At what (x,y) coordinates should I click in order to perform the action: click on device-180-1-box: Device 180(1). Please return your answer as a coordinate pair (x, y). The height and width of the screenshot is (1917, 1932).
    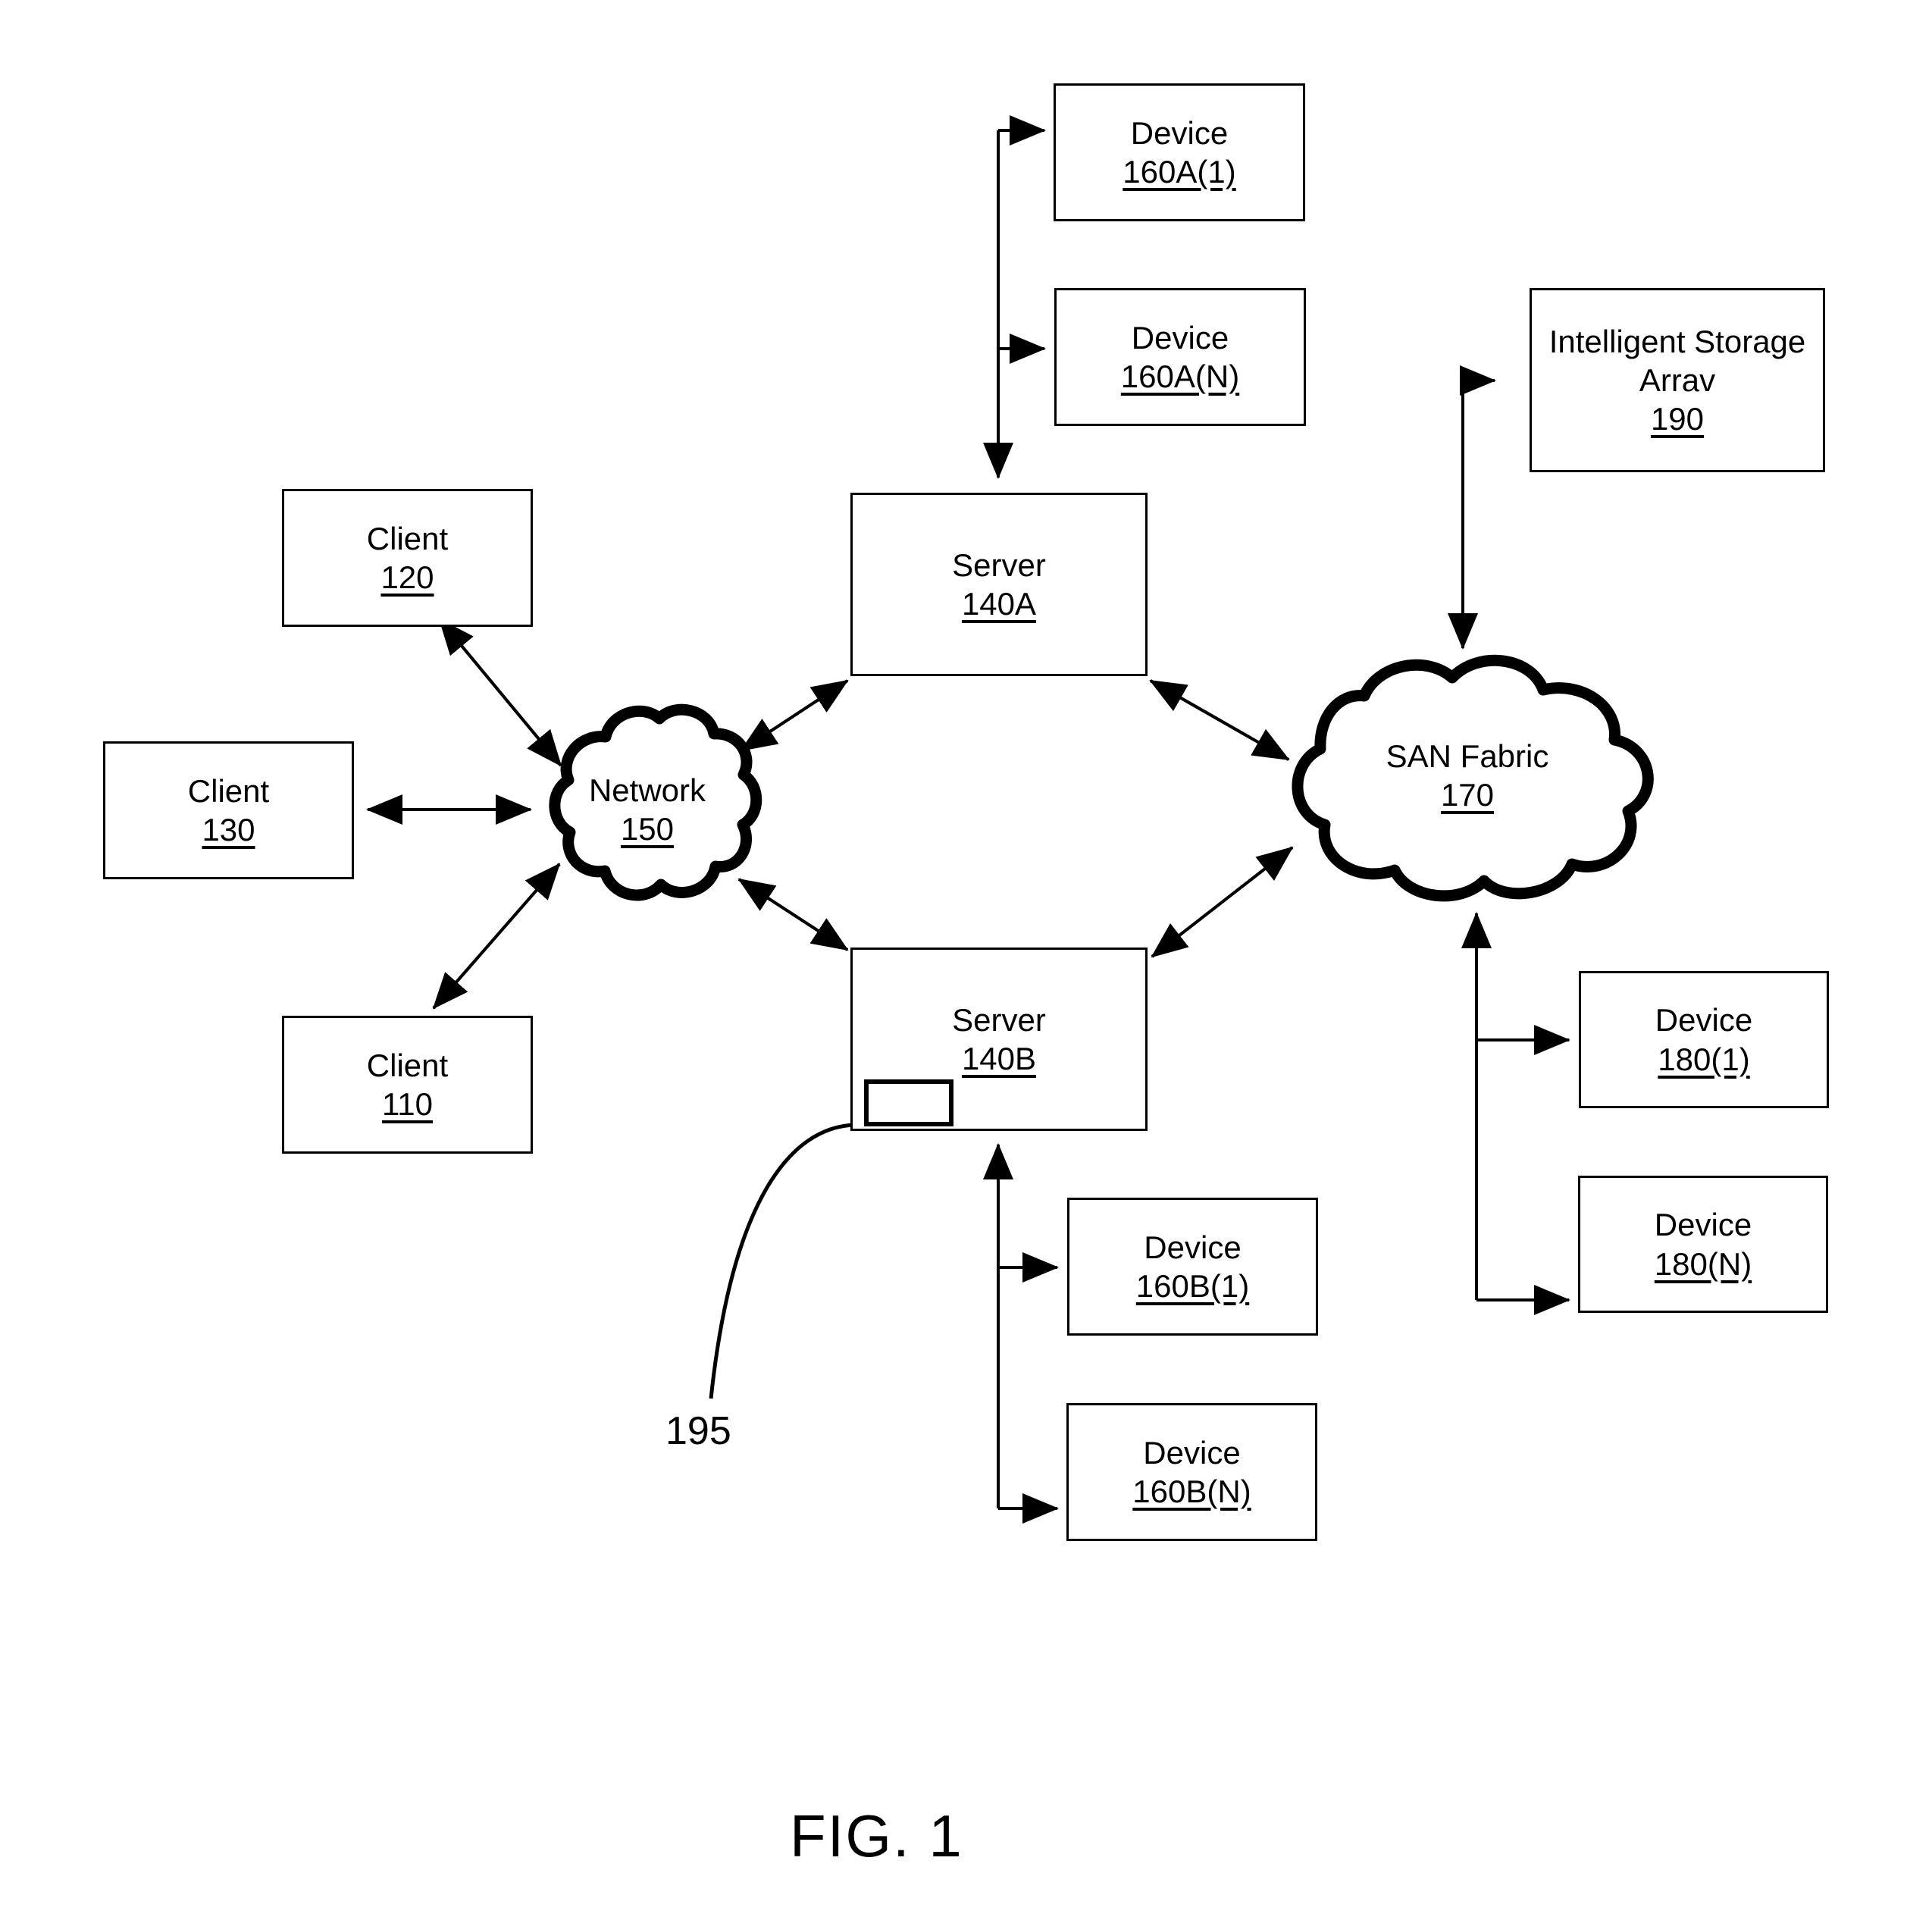
    Looking at the image, I should click on (1704, 1039).